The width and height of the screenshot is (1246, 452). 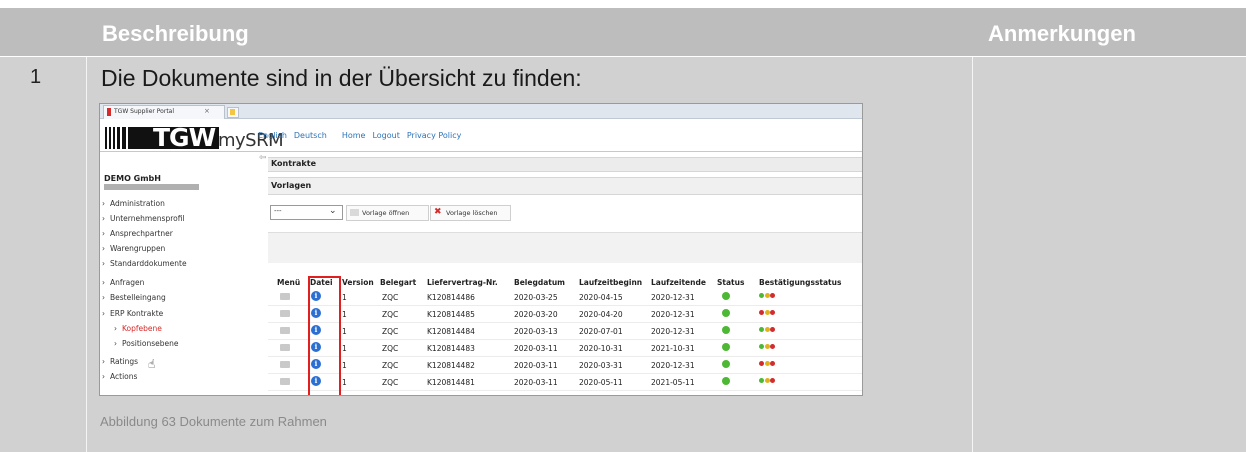 I want to click on sidebar-item-ratings: › Ratings, so click(x=120, y=361).